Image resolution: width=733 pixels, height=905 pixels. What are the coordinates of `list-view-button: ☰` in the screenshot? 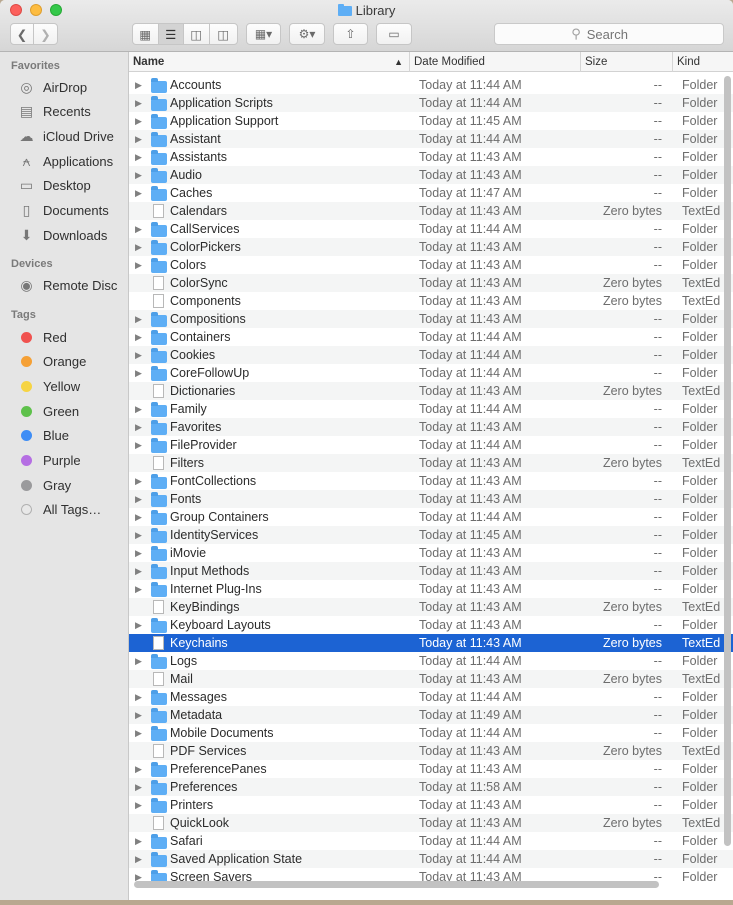 It's located at (171, 34).